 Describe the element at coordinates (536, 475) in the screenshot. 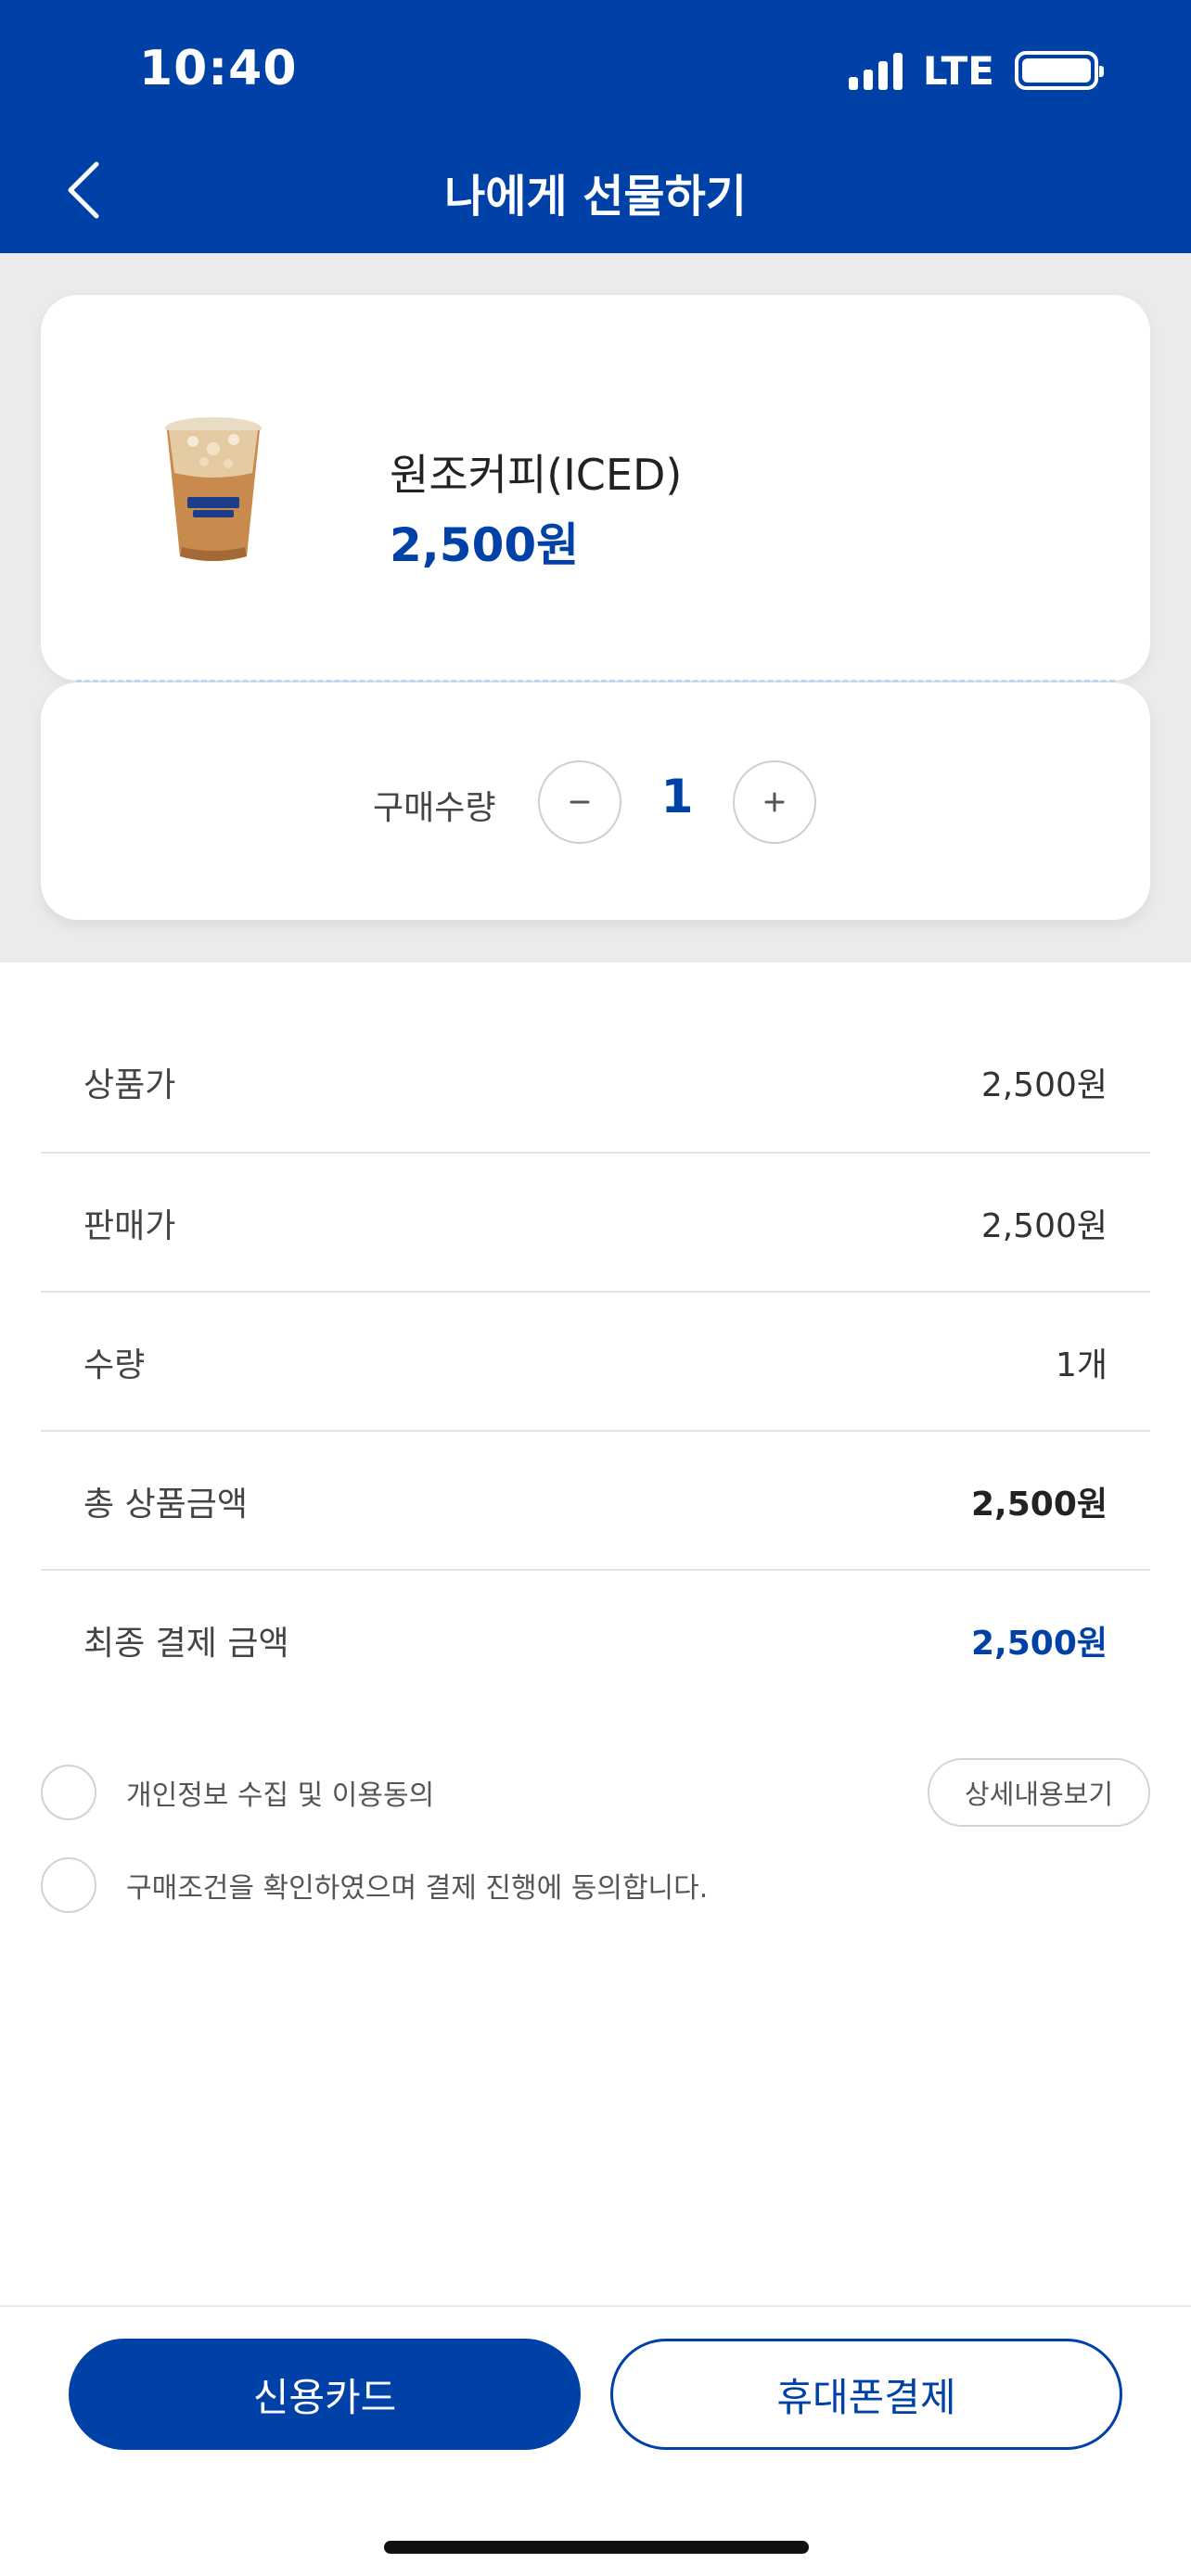

I see `product-name: 원조커피(ICED)` at that location.